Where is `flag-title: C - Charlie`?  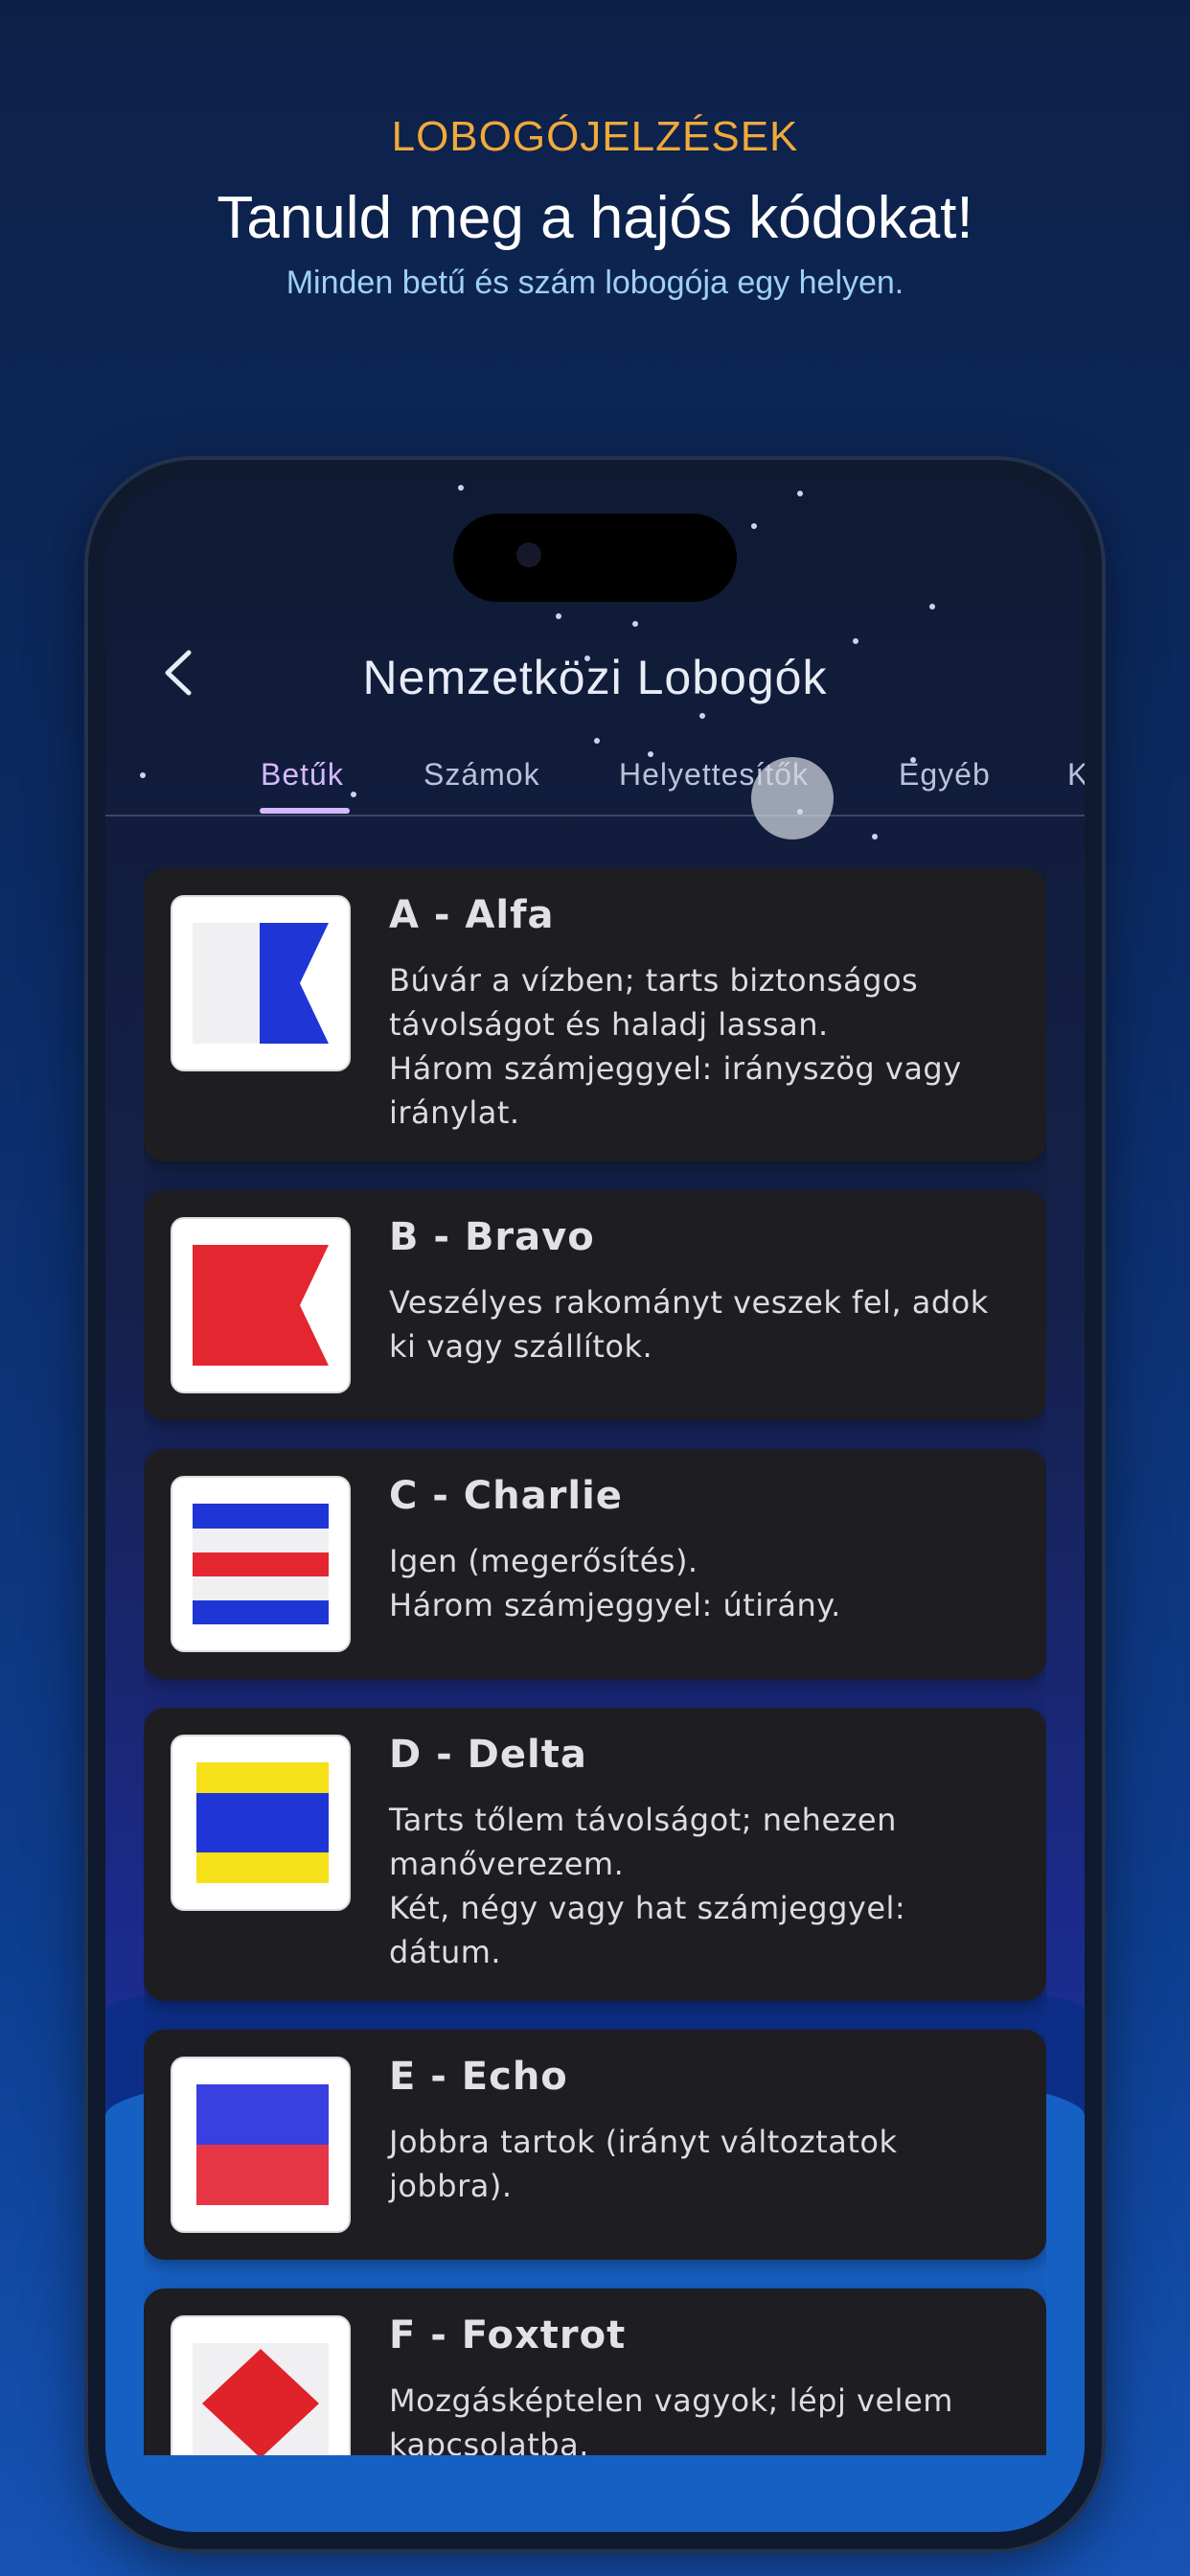
flag-title: C - Charlie is located at coordinates (506, 1496).